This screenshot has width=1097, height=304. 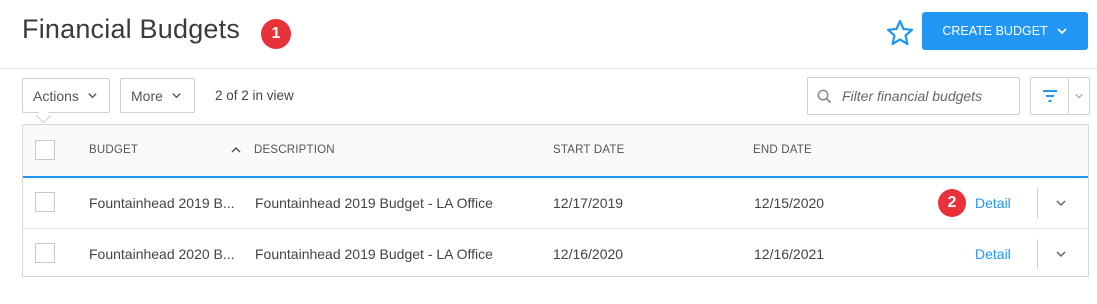 What do you see at coordinates (131, 29) in the screenshot?
I see `page-title: Financial Budgets` at bounding box center [131, 29].